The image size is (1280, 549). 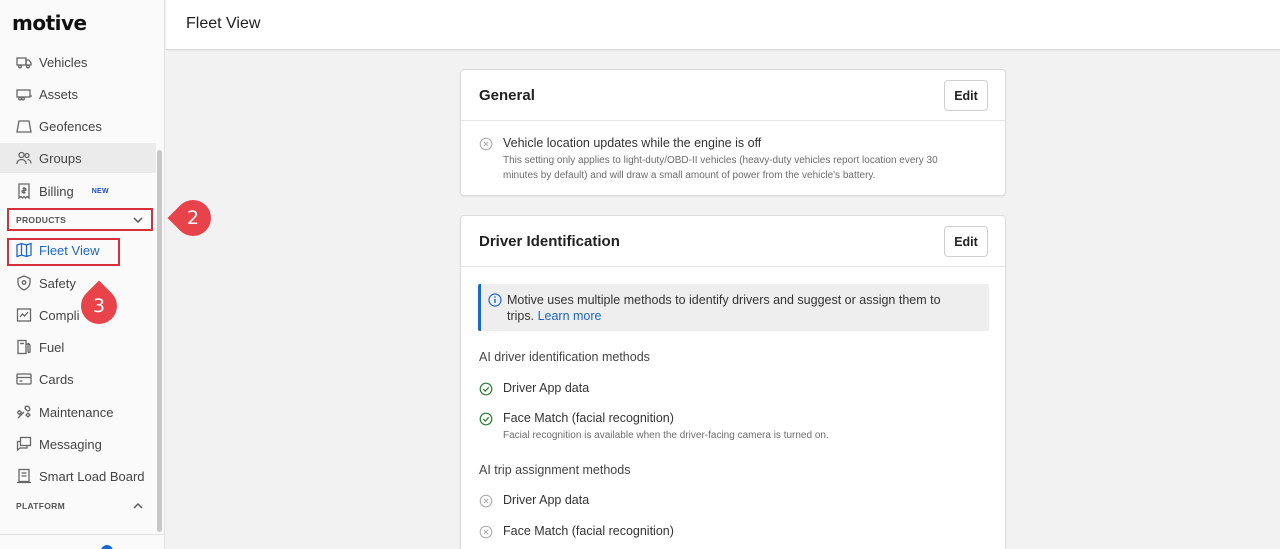 I want to click on sidebar-item-billing: Billing NEW, so click(x=78, y=191).